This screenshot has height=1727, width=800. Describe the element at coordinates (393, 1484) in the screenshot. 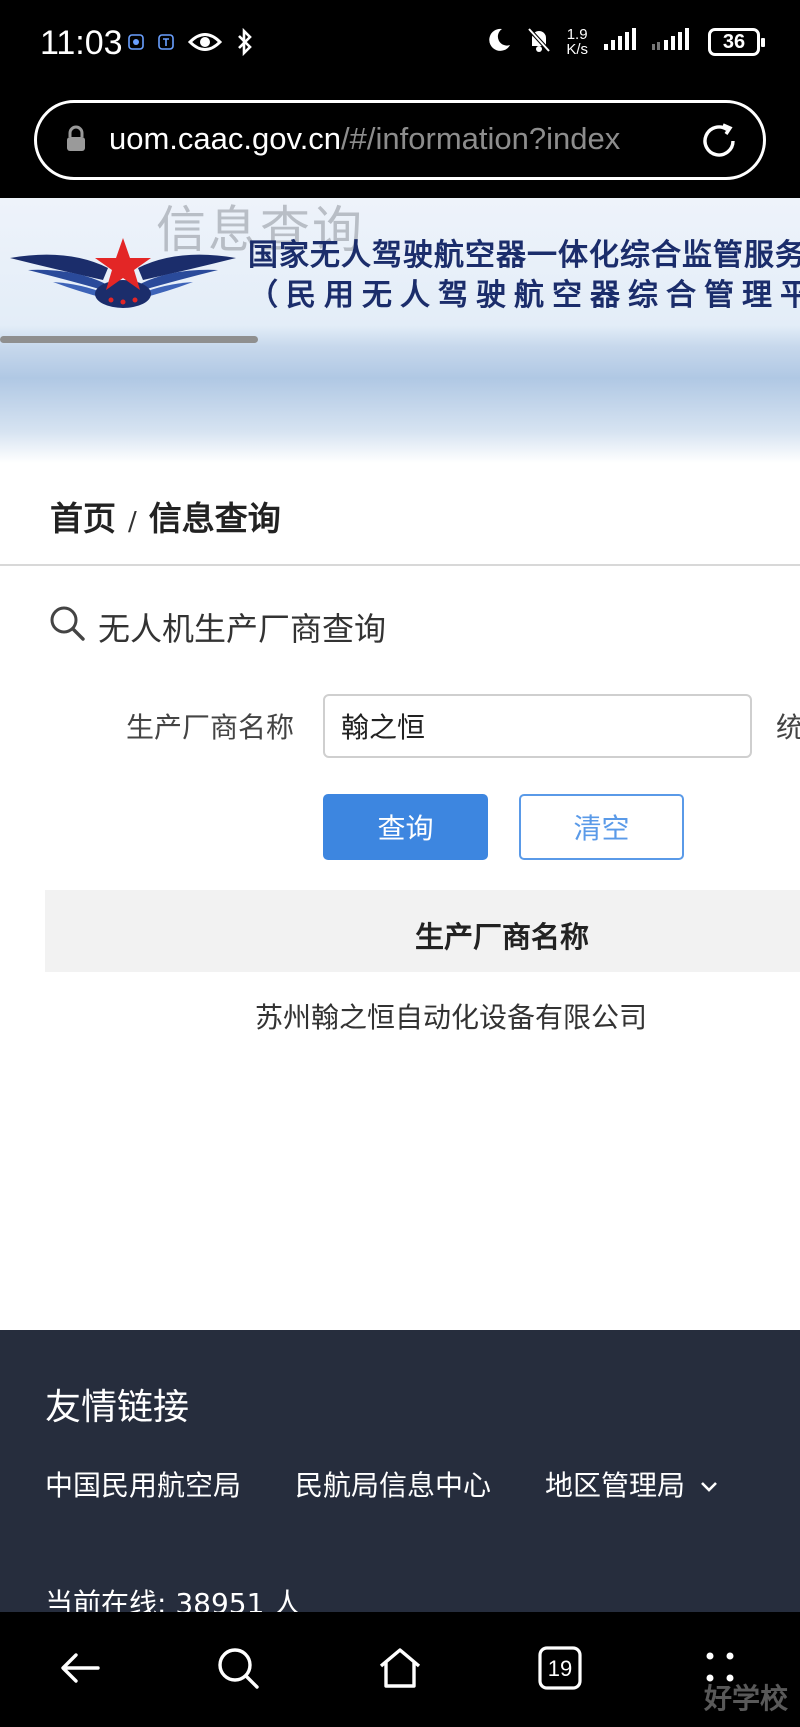

I see `link-caac-info-center: 民航局信息中心` at that location.